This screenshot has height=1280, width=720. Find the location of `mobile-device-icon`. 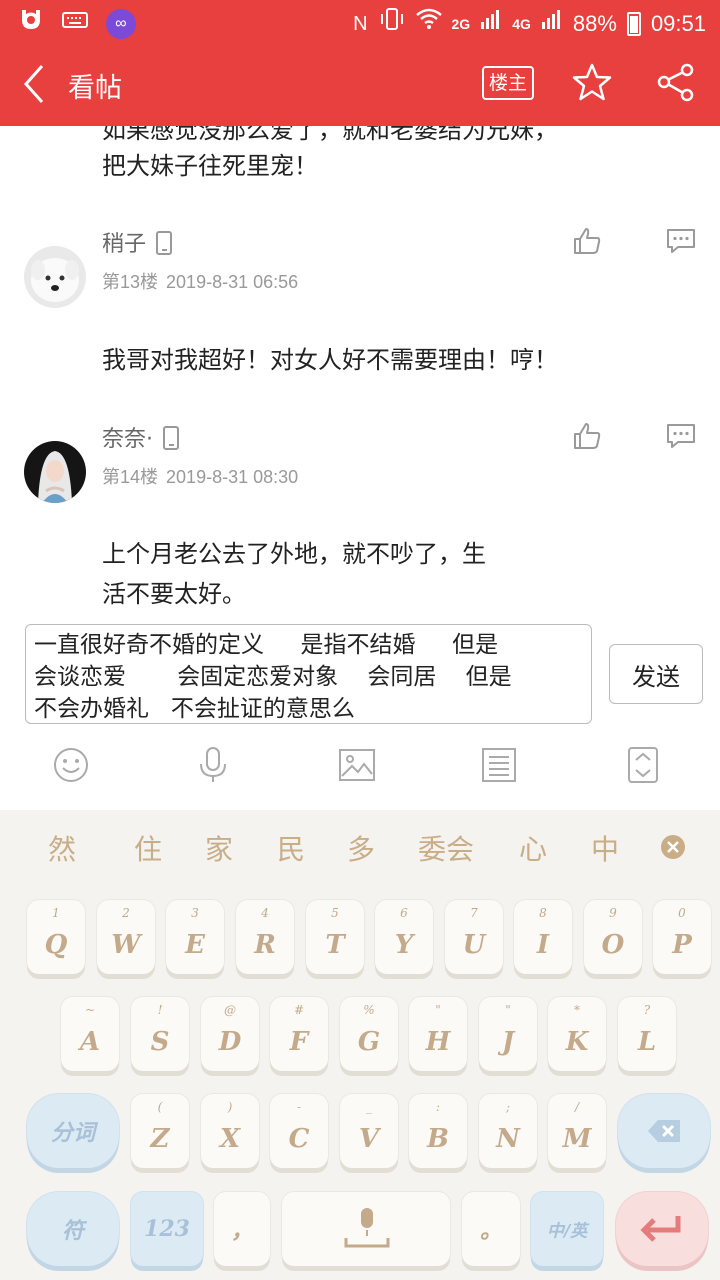

mobile-device-icon is located at coordinates (171, 438).